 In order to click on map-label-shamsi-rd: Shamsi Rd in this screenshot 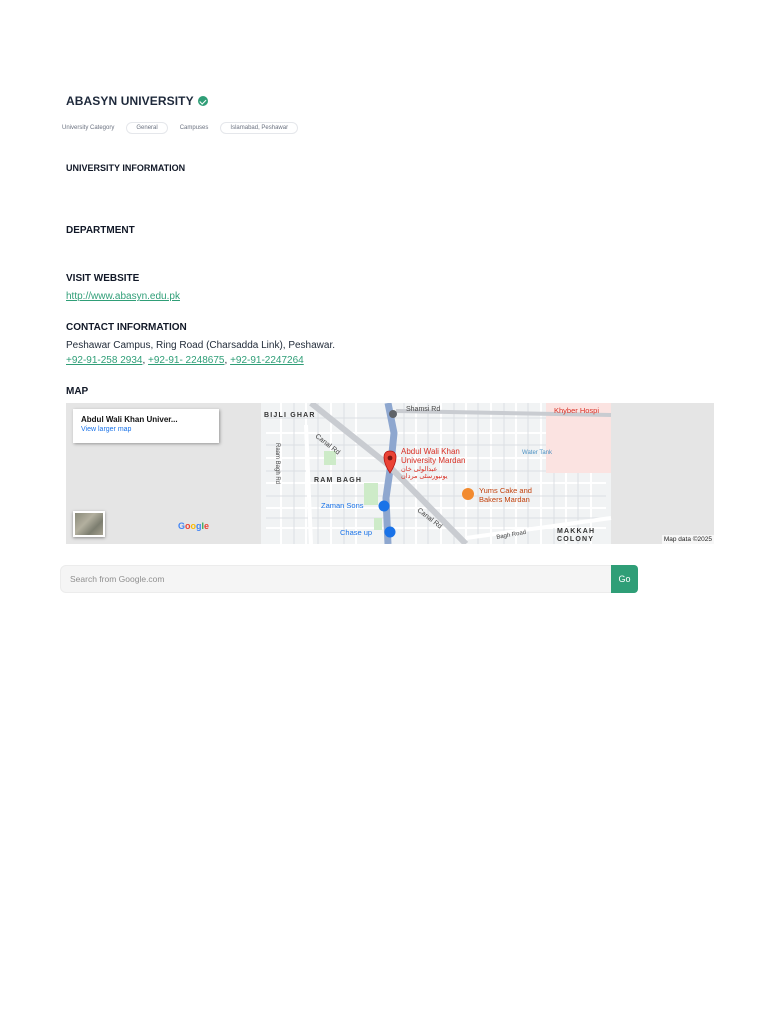, I will do `click(423, 409)`.